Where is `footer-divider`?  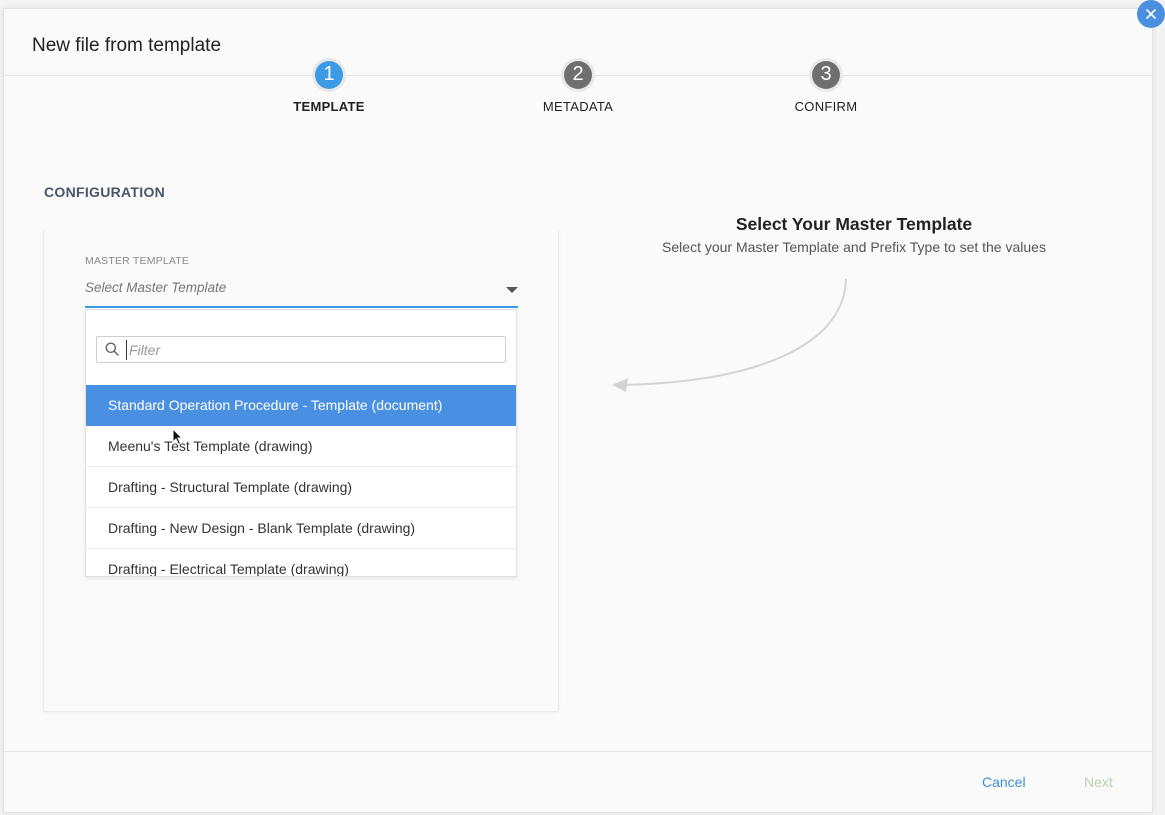 footer-divider is located at coordinates (579, 751).